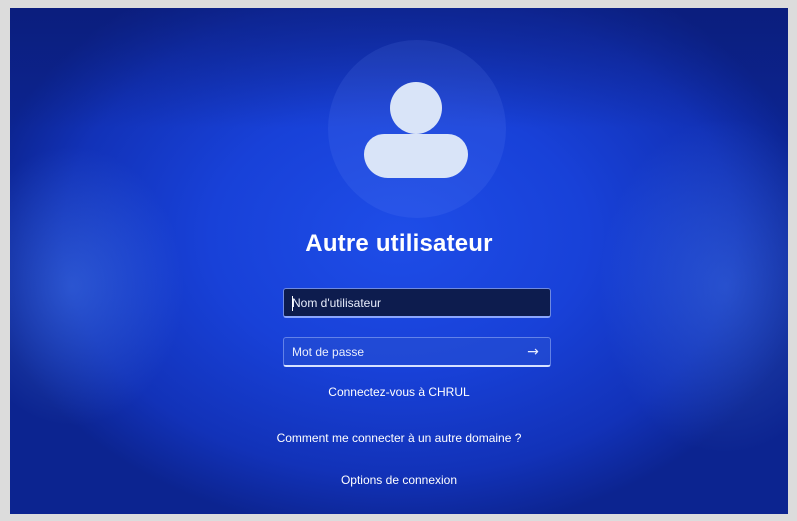 This screenshot has height=521, width=797. Describe the element at coordinates (399, 302) in the screenshot. I see `username-input` at that location.